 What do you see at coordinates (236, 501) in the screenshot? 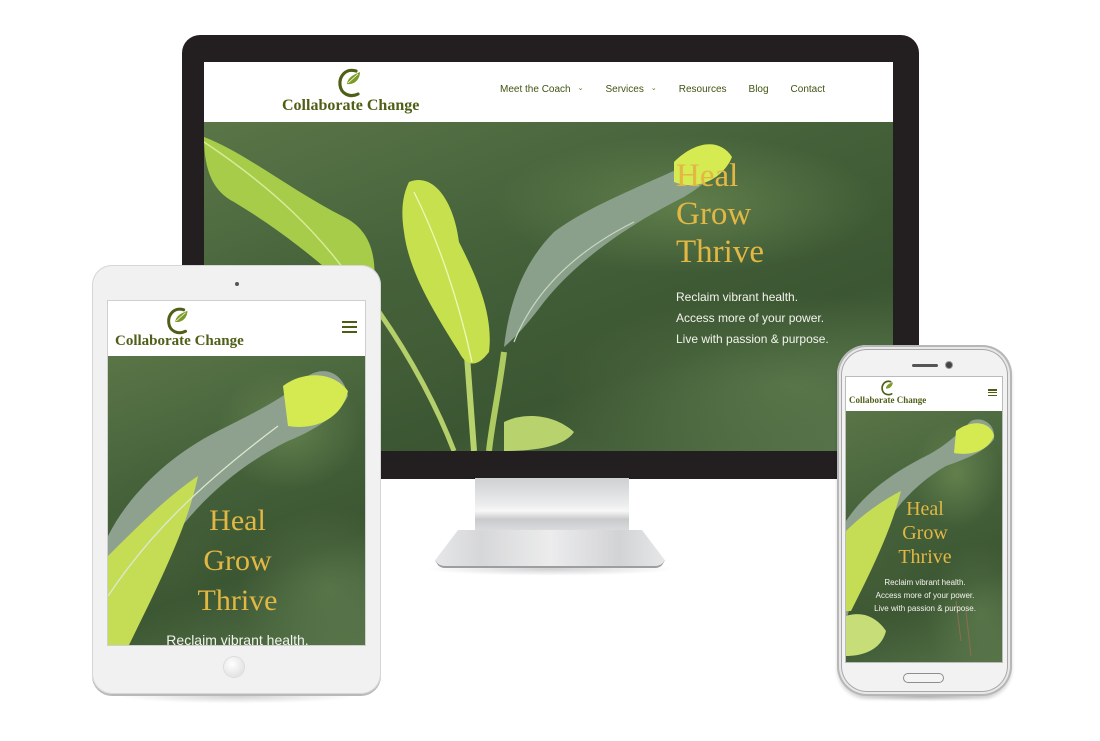
I see `tablet-hero-banner: Heal Grow Thrive Reclaim vibrant health.` at bounding box center [236, 501].